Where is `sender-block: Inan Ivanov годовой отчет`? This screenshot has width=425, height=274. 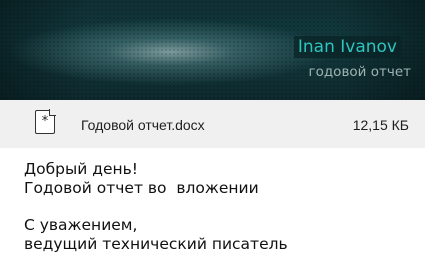 sender-block: Inan Ivanov годовой отчет is located at coordinates (352, 59).